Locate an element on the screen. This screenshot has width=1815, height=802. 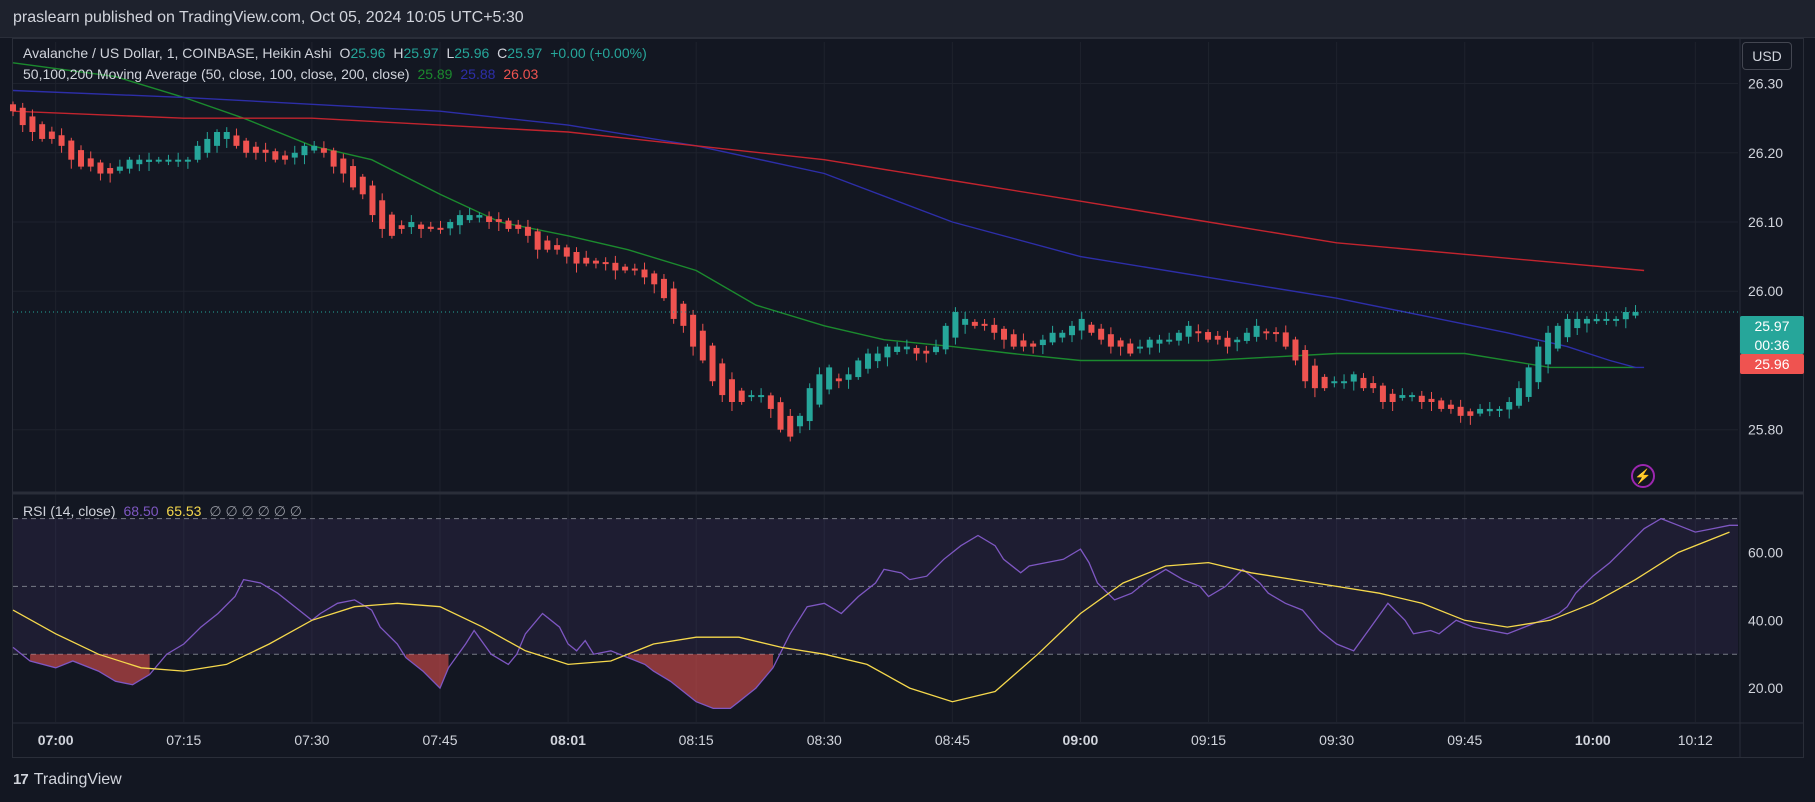
time-tick-label: 09:30 is located at coordinates (1336, 740).